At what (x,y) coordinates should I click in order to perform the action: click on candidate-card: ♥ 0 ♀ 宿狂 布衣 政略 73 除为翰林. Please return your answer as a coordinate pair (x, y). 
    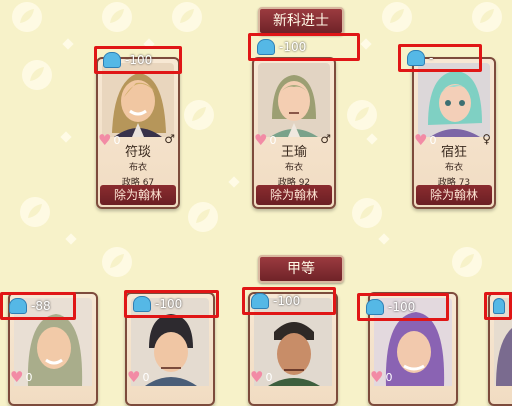
    Looking at the image, I should click on (454, 133).